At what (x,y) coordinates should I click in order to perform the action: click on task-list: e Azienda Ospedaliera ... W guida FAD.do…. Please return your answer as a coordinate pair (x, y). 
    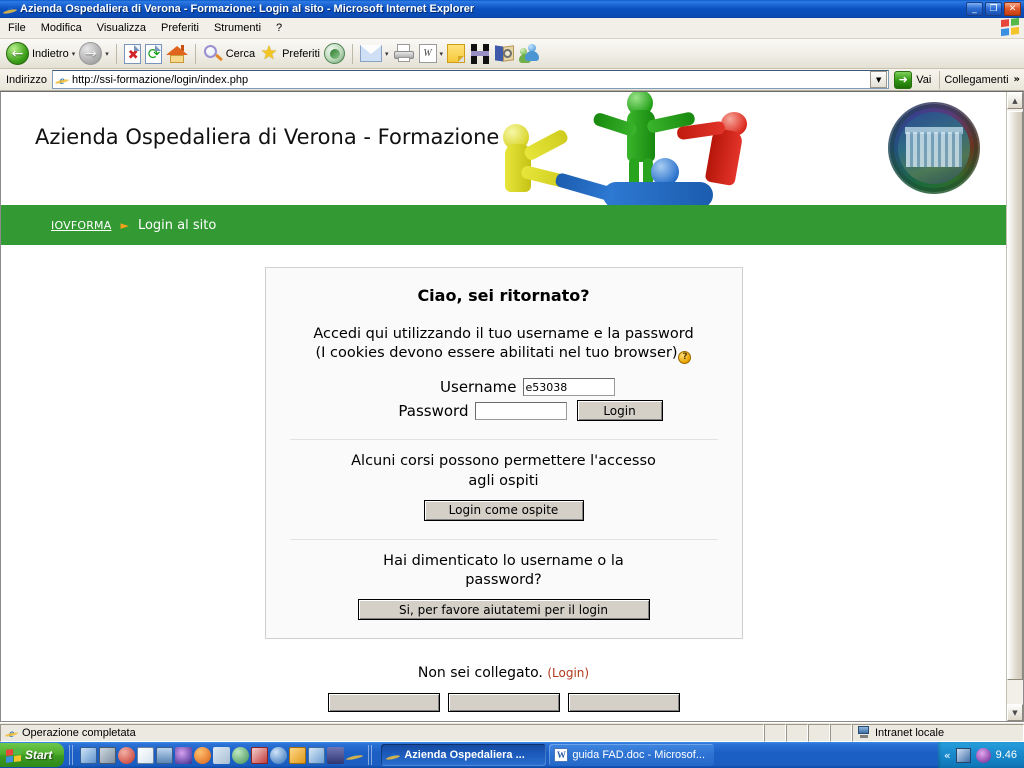
    Looking at the image, I should click on (657, 755).